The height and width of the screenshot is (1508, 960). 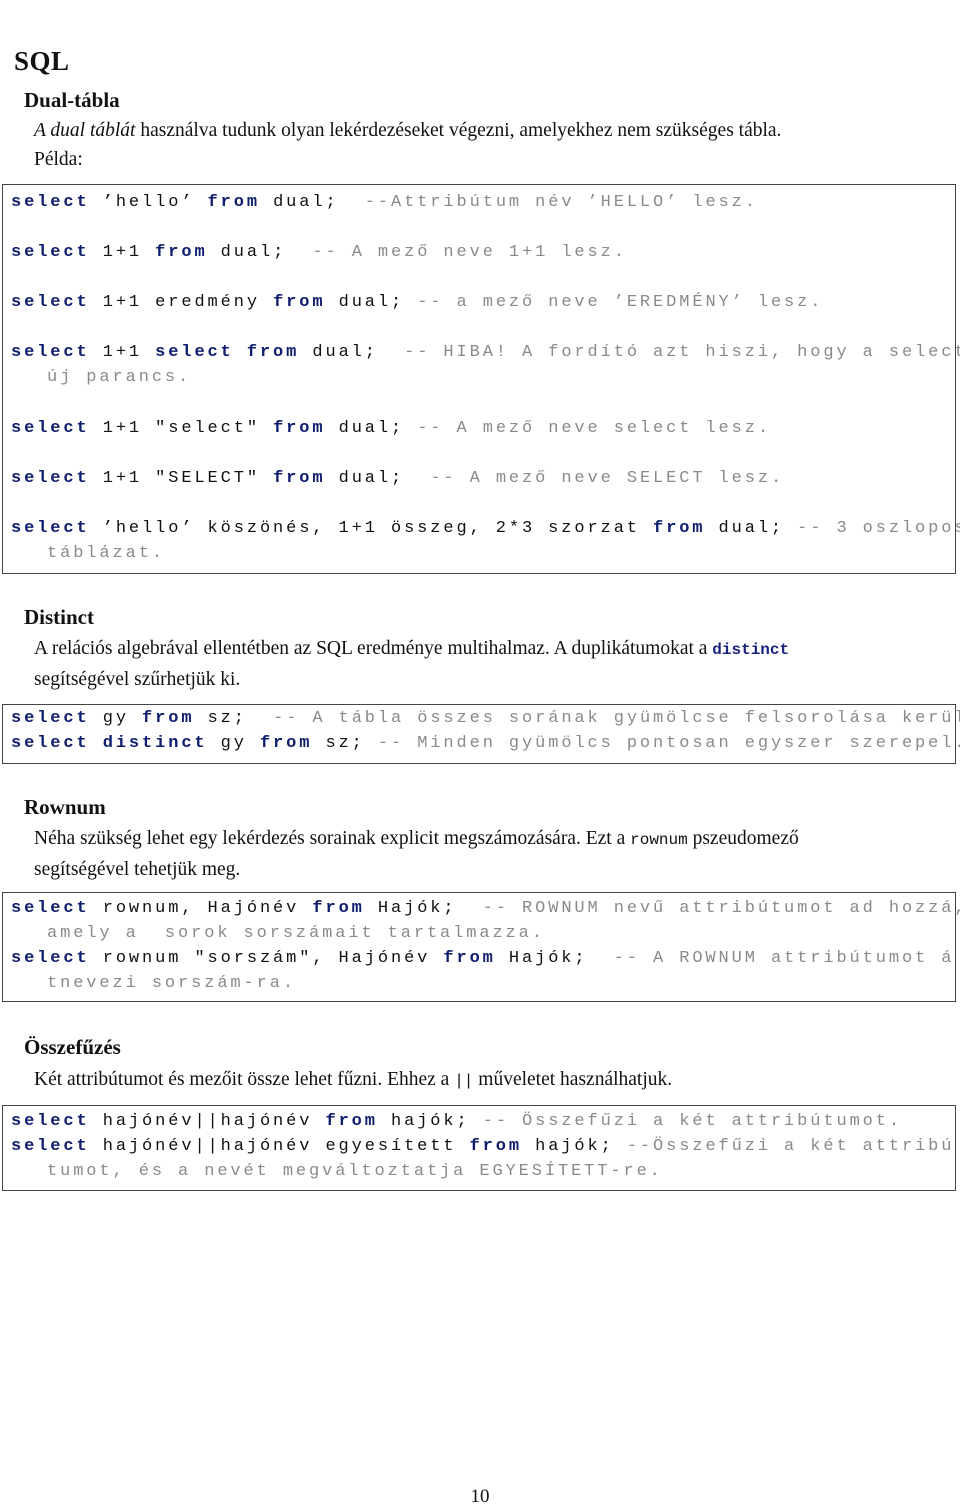 I want to click on dual-intro-italic: A dual táblát, so click(x=85, y=130).